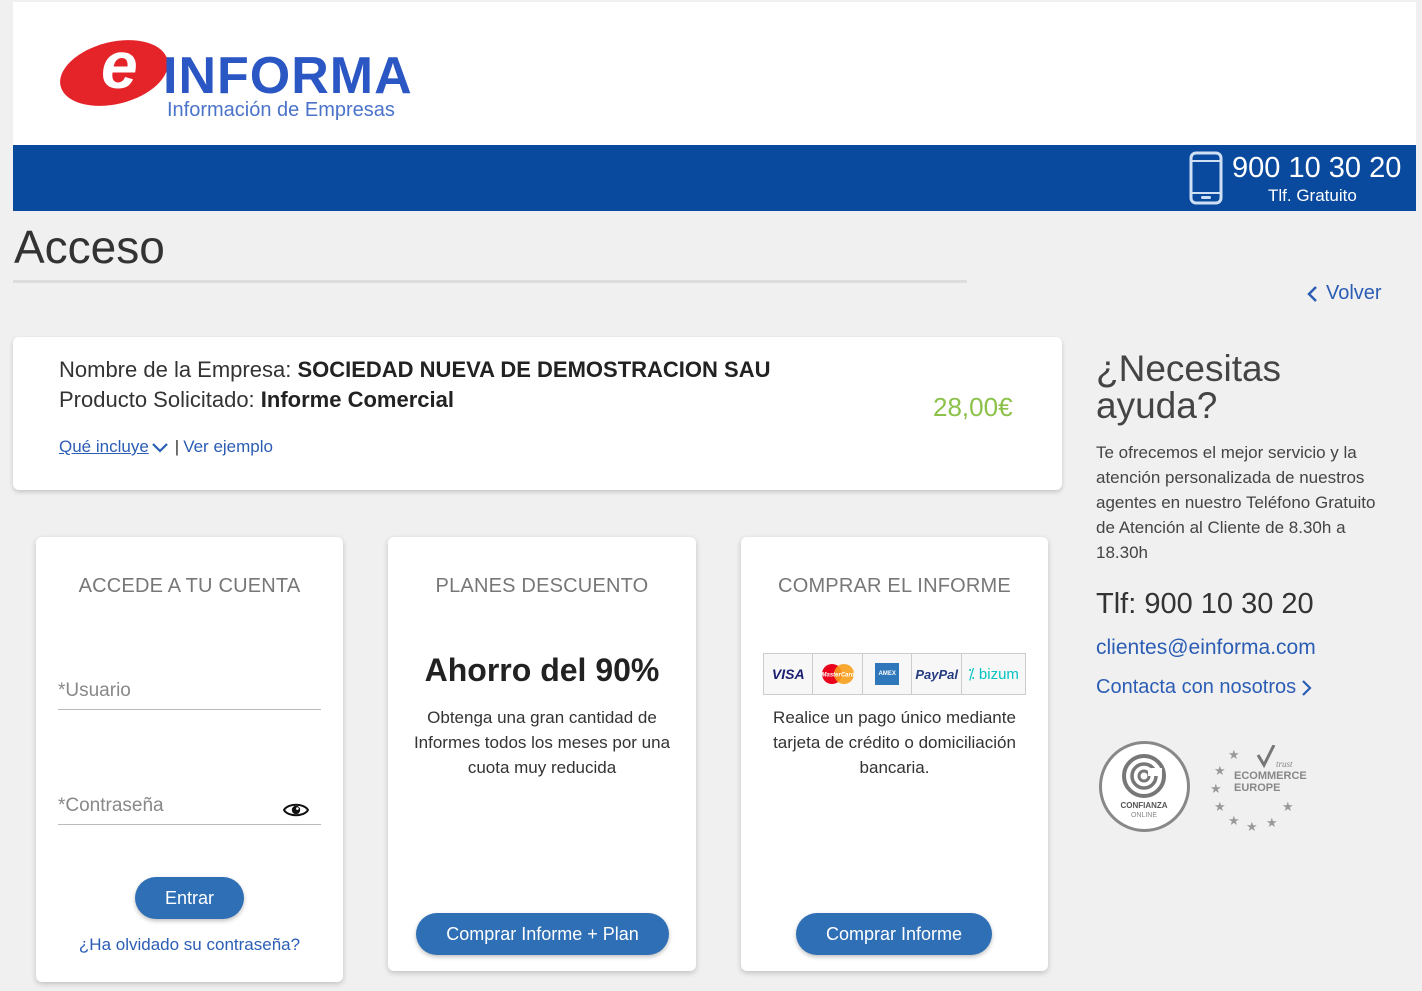  What do you see at coordinates (288, 76) in the screenshot?
I see `logo-word: INFORMA` at bounding box center [288, 76].